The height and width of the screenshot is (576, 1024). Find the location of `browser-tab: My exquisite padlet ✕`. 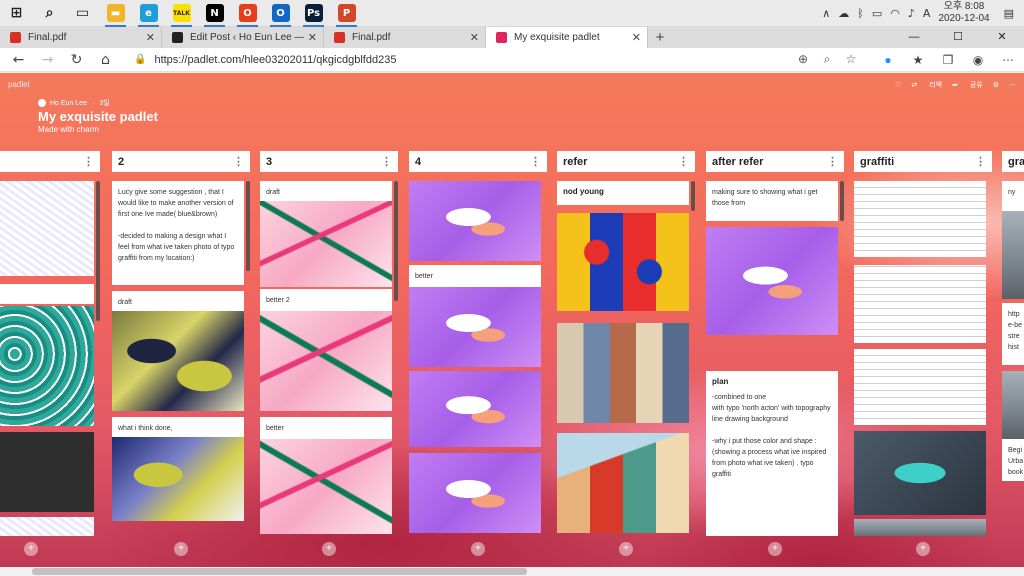

browser-tab: My exquisite padlet ✕ is located at coordinates (567, 37).